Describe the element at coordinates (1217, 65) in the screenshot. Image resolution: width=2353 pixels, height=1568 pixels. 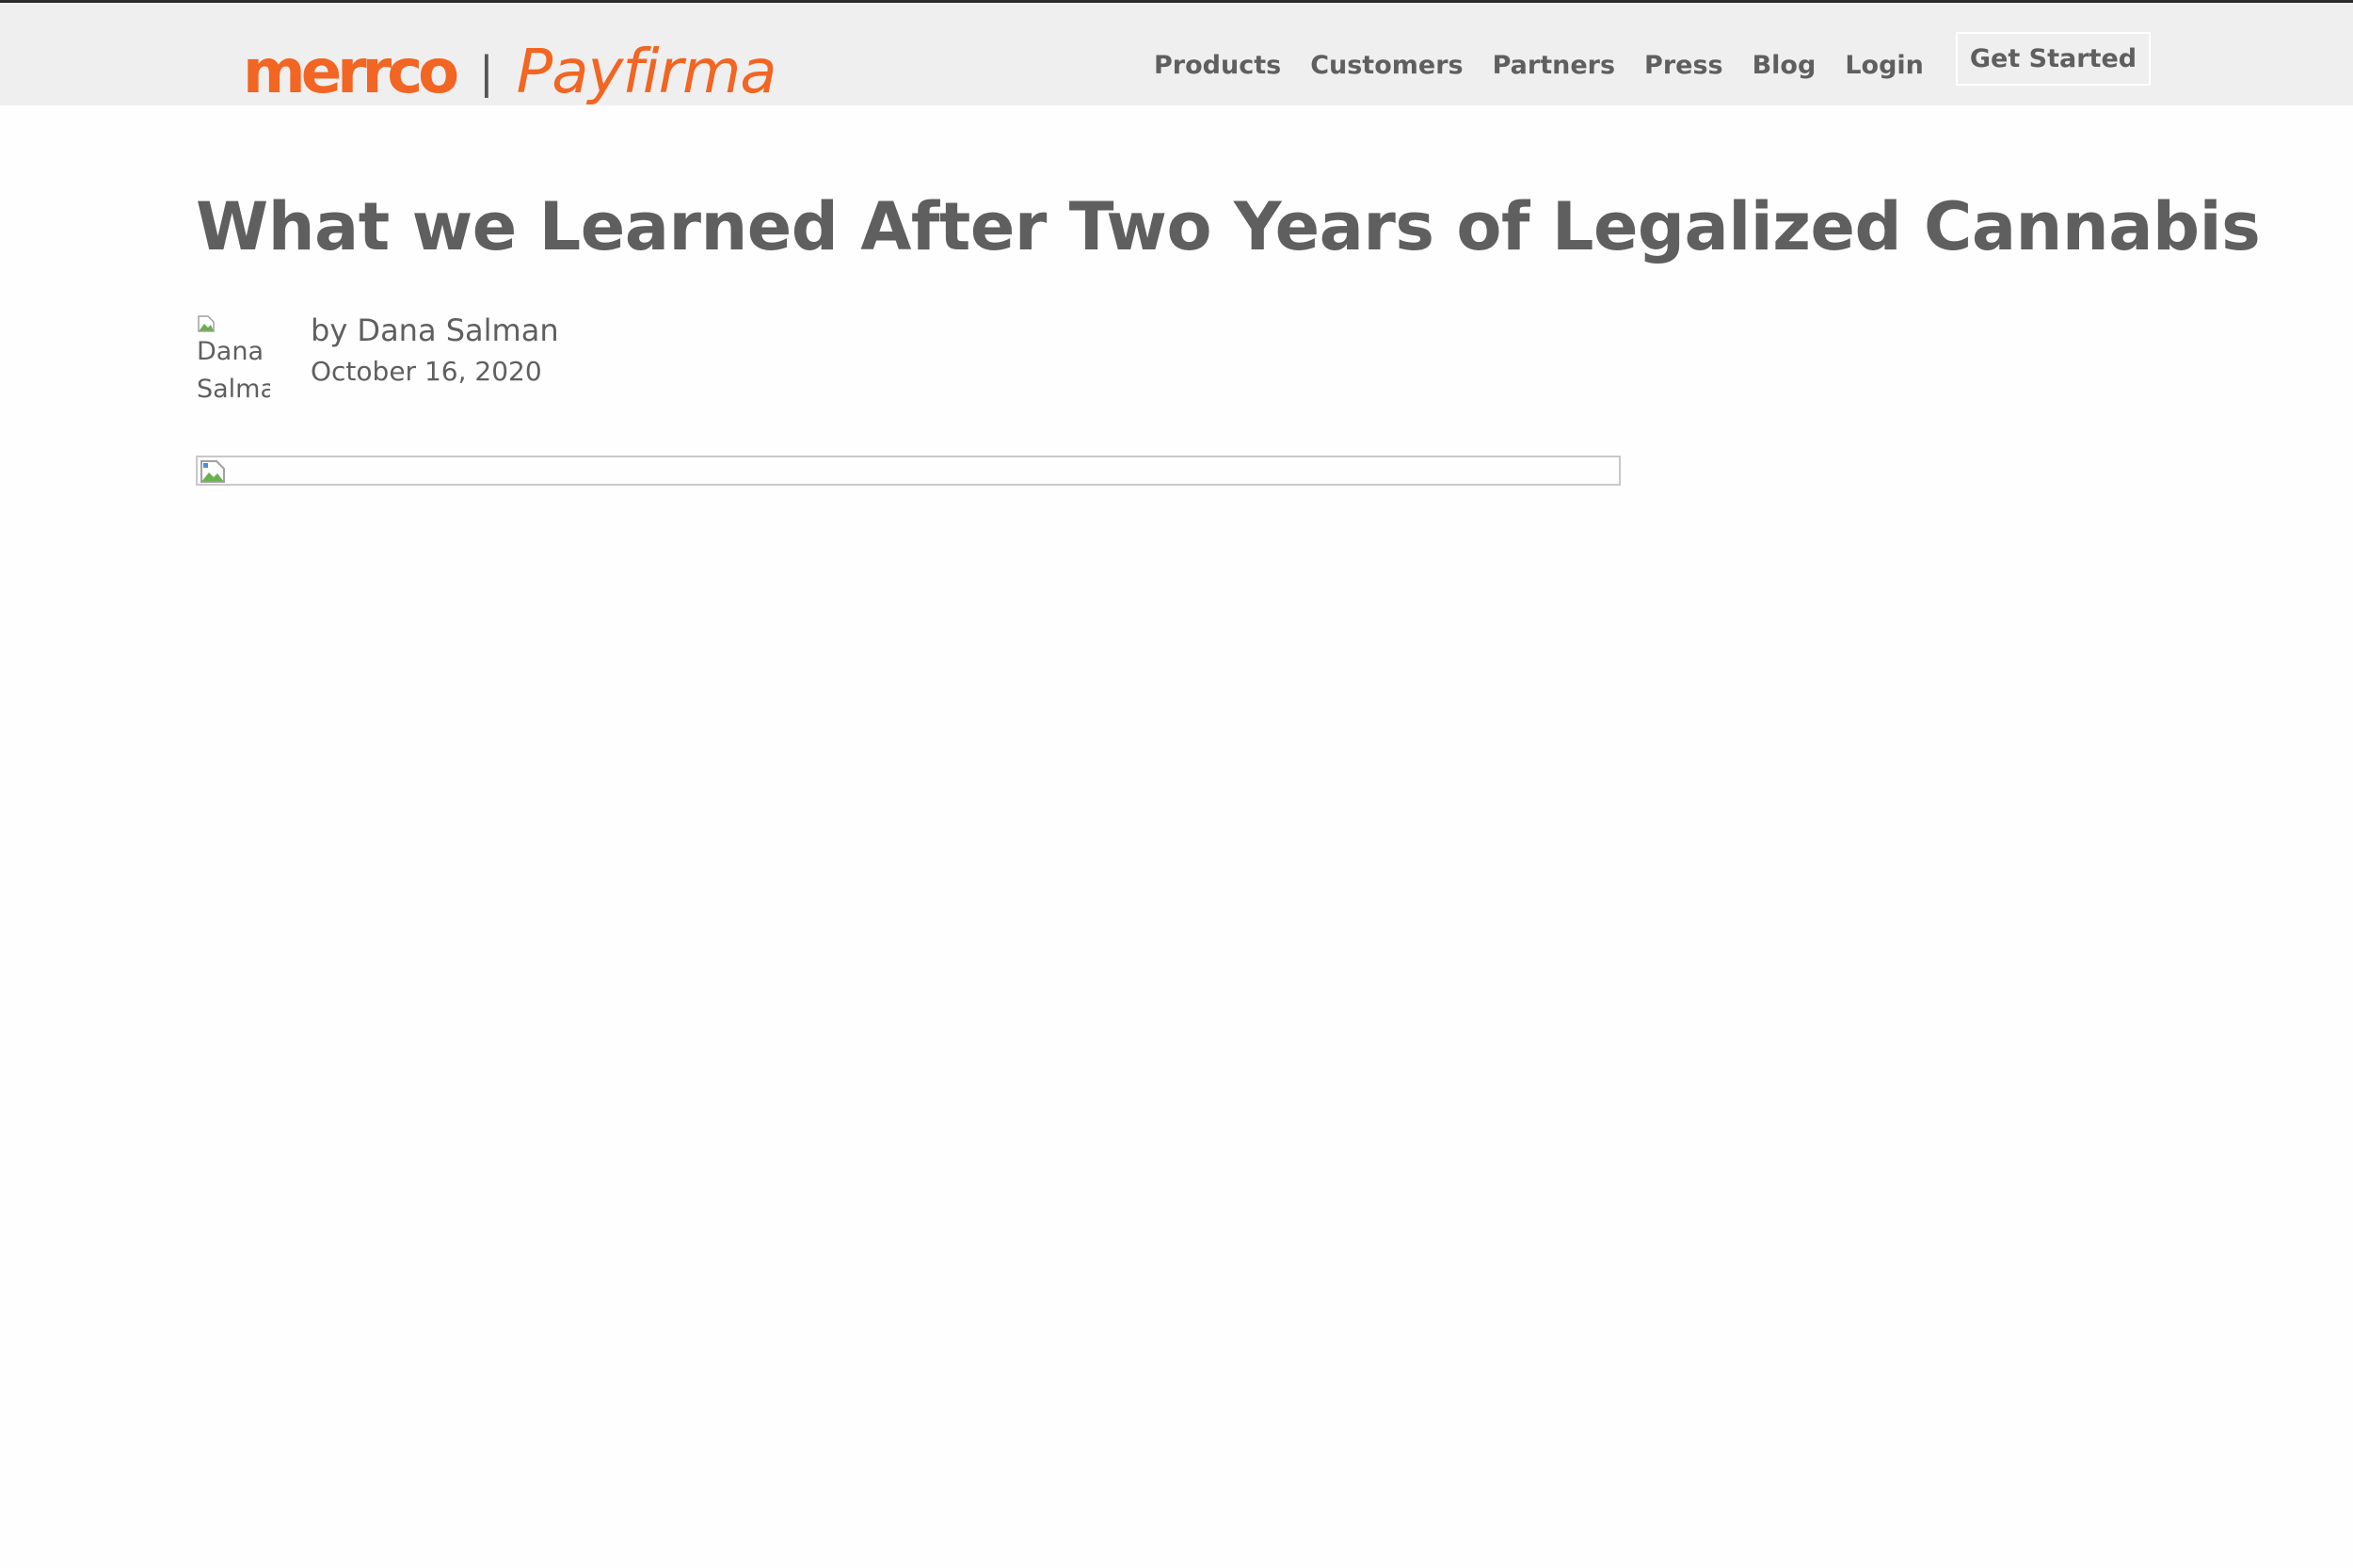
I see `nav-link-products: Products` at that location.